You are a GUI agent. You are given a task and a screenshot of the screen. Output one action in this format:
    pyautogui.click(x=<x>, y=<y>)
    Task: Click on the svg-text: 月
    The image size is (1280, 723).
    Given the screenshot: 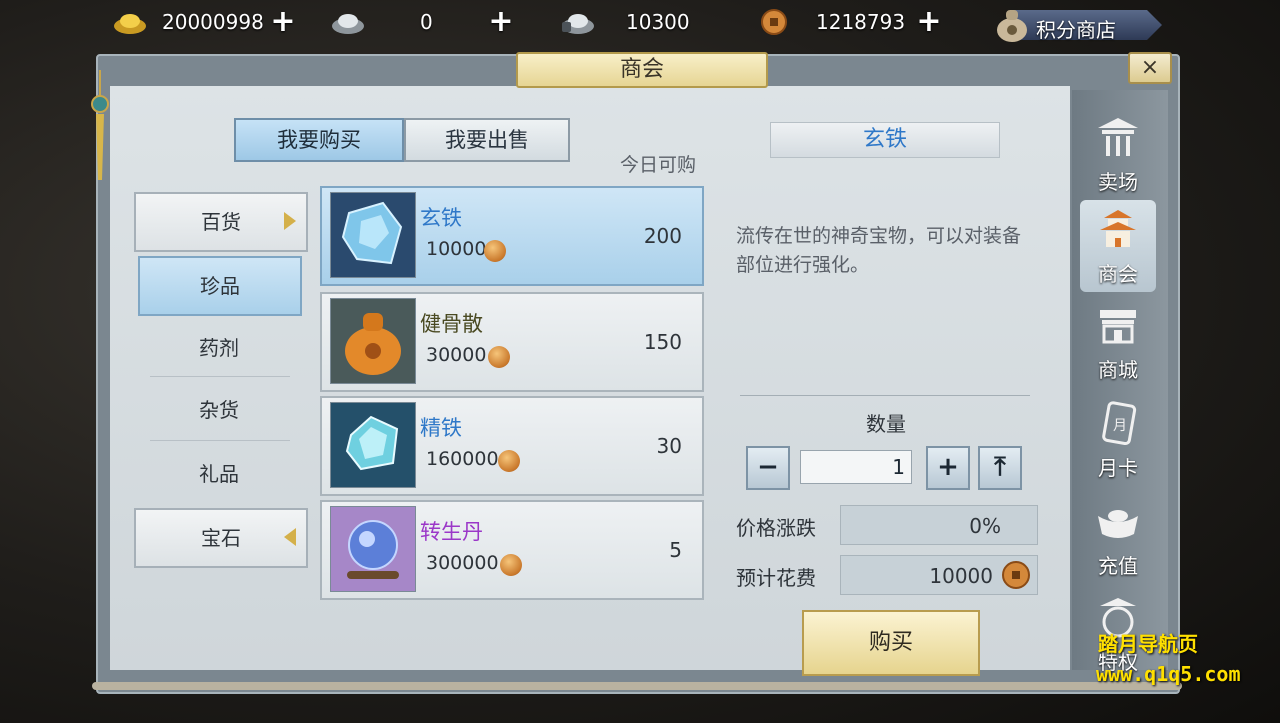 What is the action you would take?
    pyautogui.click(x=1120, y=426)
    